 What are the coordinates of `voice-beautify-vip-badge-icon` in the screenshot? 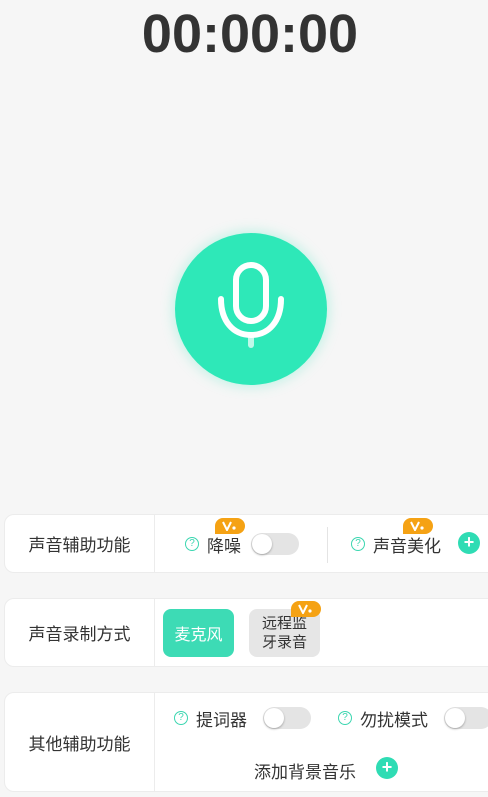 It's located at (418, 526).